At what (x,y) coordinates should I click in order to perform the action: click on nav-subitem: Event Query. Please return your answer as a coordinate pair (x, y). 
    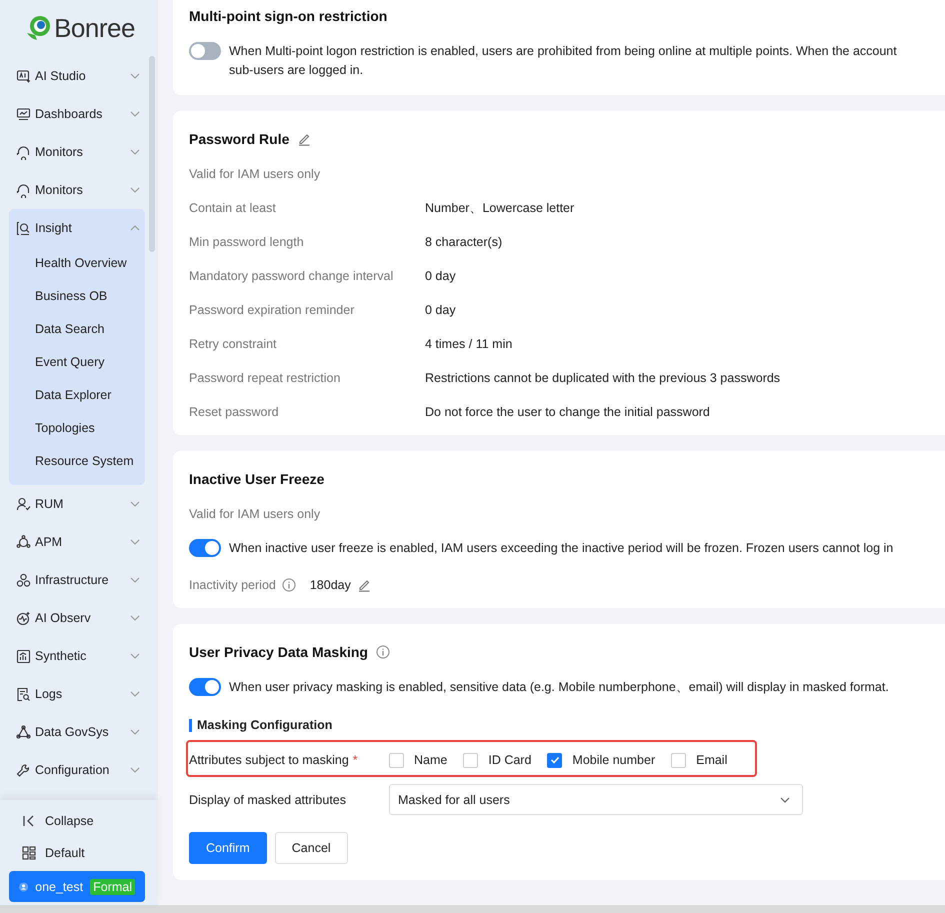
    Looking at the image, I should click on (77, 362).